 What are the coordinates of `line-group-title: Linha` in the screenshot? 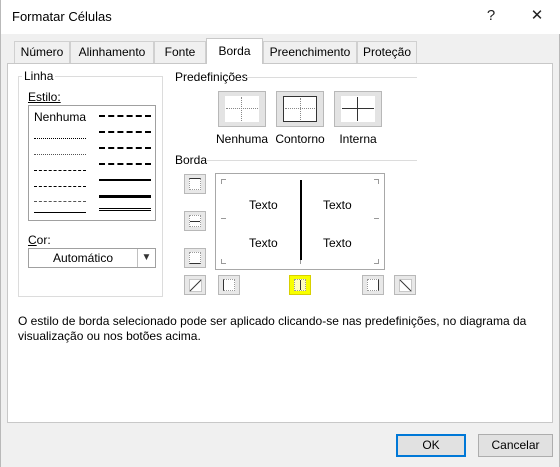 It's located at (39, 76).